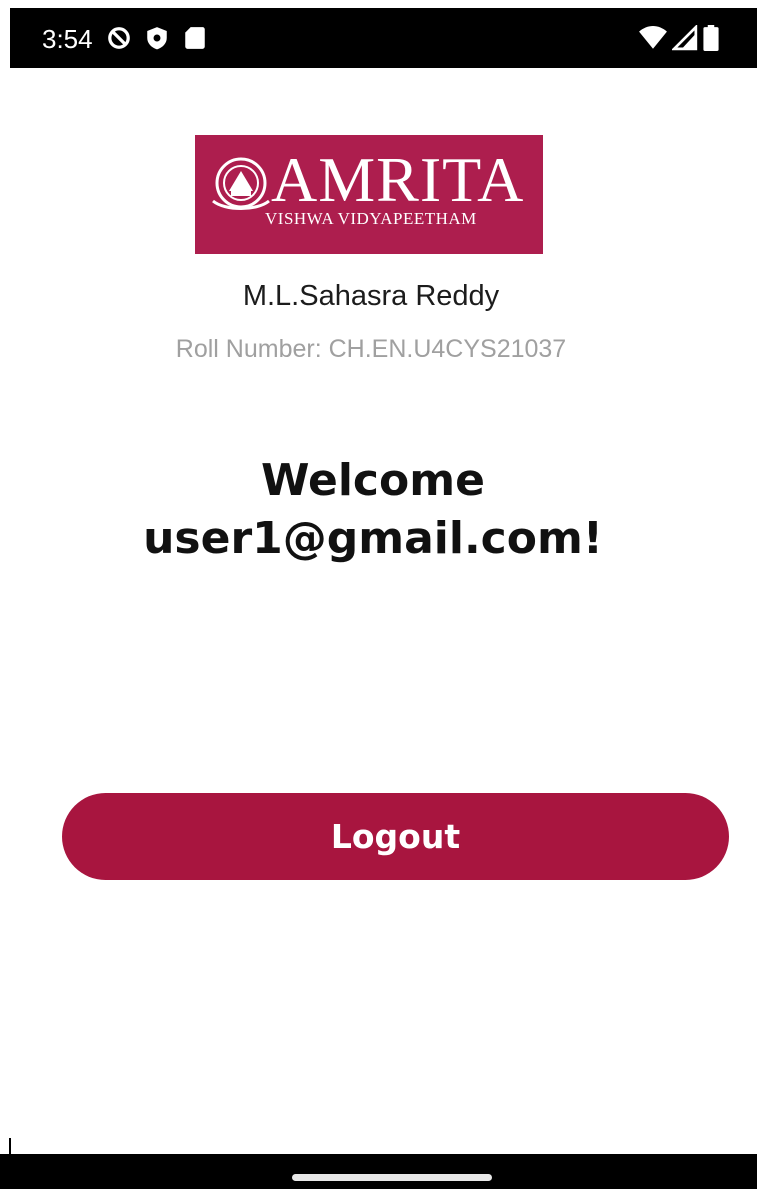  Describe the element at coordinates (371, 349) in the screenshot. I see `roll-number: Roll Number: CH.EN.U4CYS21037` at that location.